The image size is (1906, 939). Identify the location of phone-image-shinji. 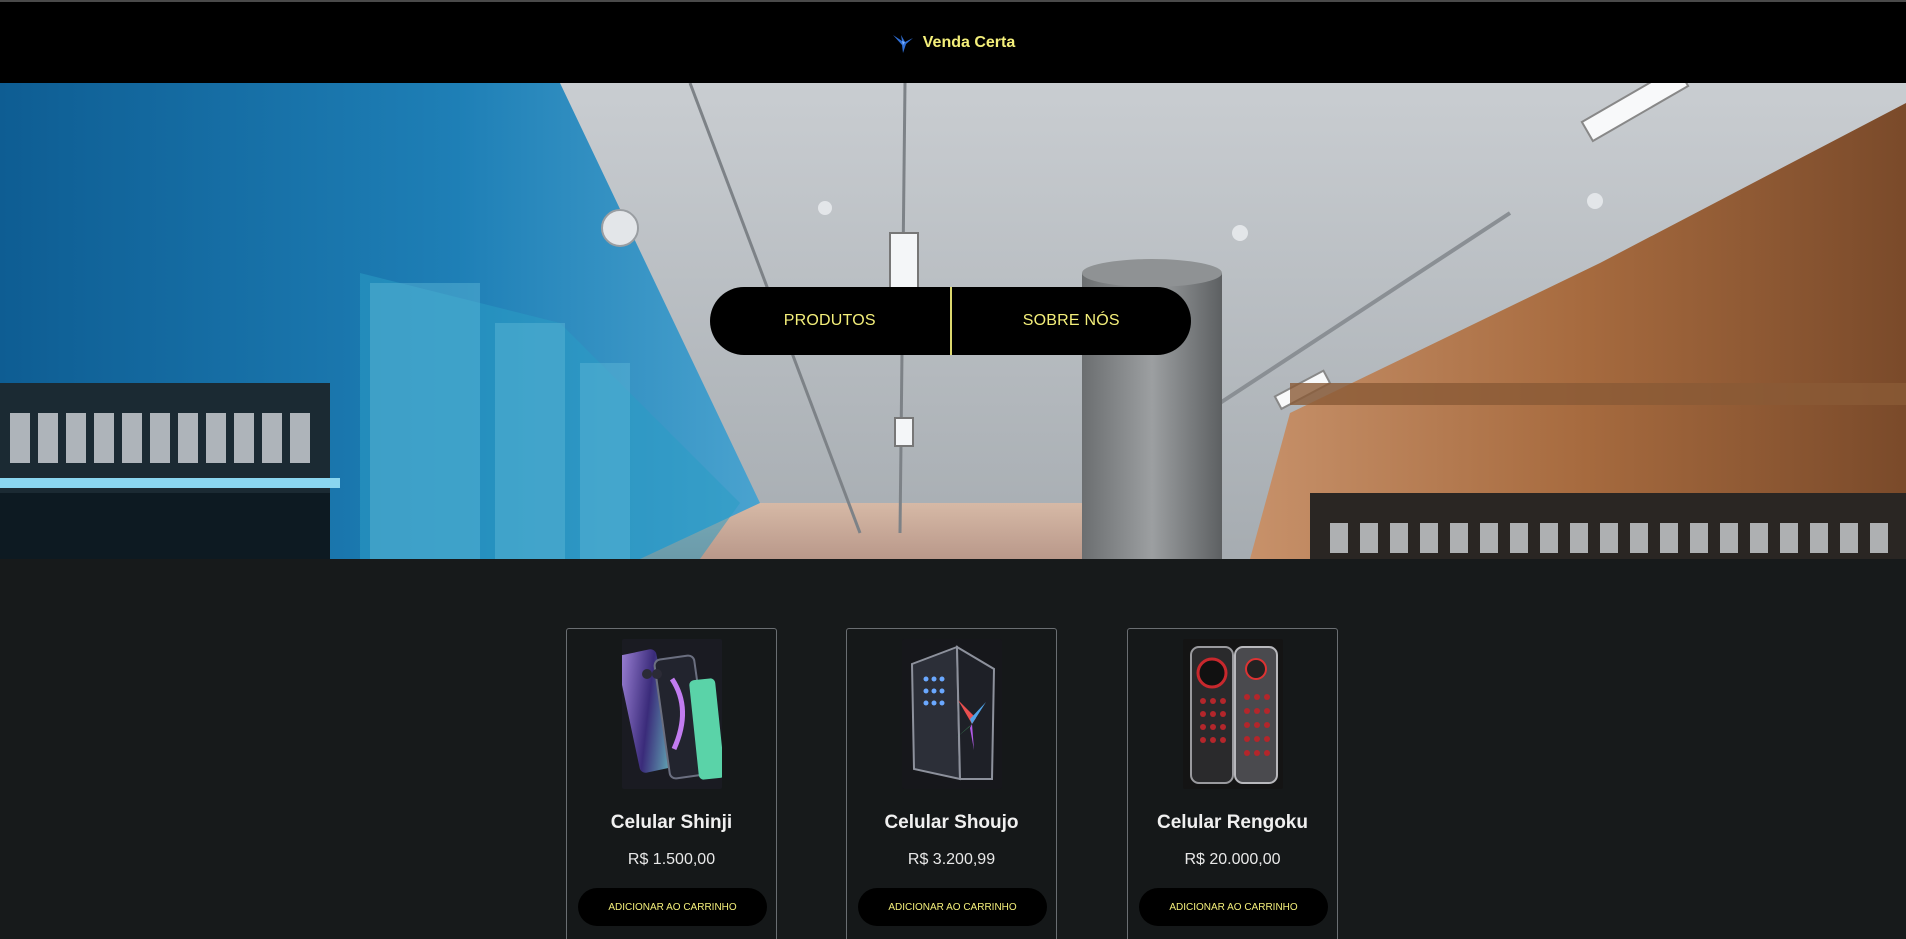
(672, 714).